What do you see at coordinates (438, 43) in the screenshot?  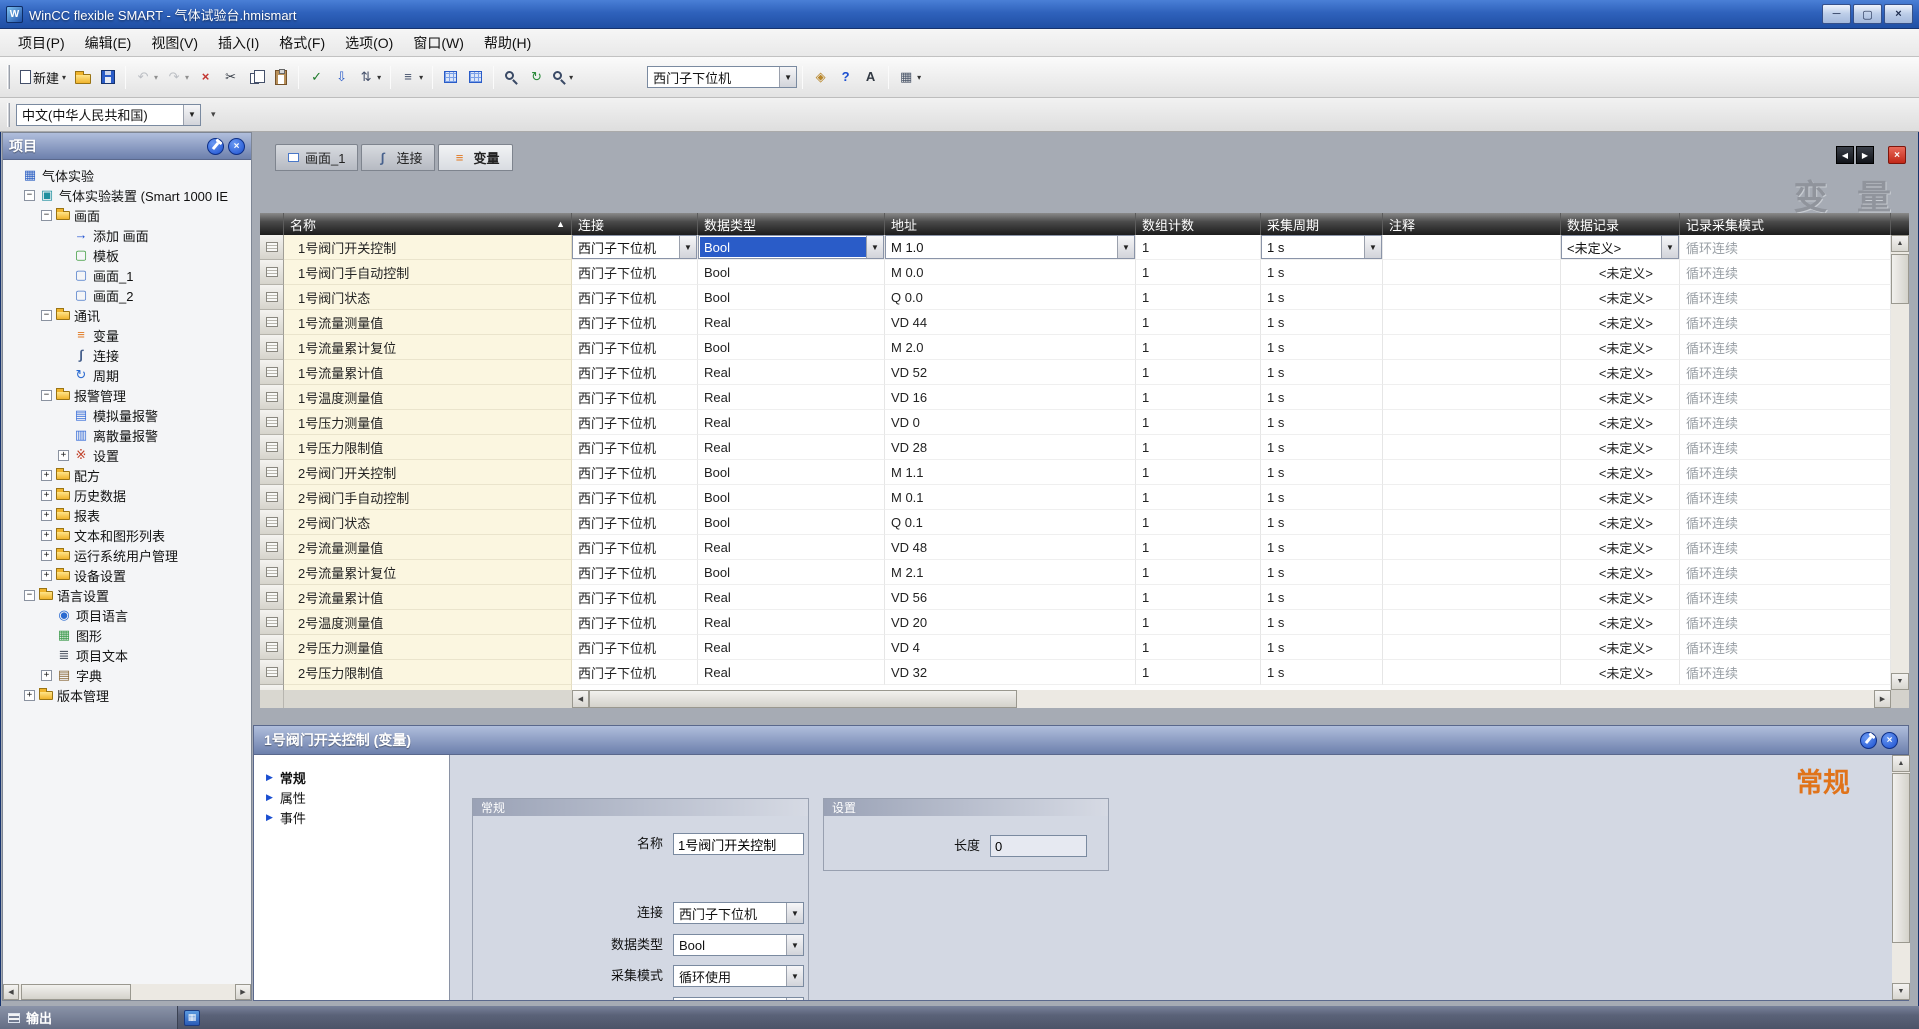 I see `menu-item-window: 窗口(W)` at bounding box center [438, 43].